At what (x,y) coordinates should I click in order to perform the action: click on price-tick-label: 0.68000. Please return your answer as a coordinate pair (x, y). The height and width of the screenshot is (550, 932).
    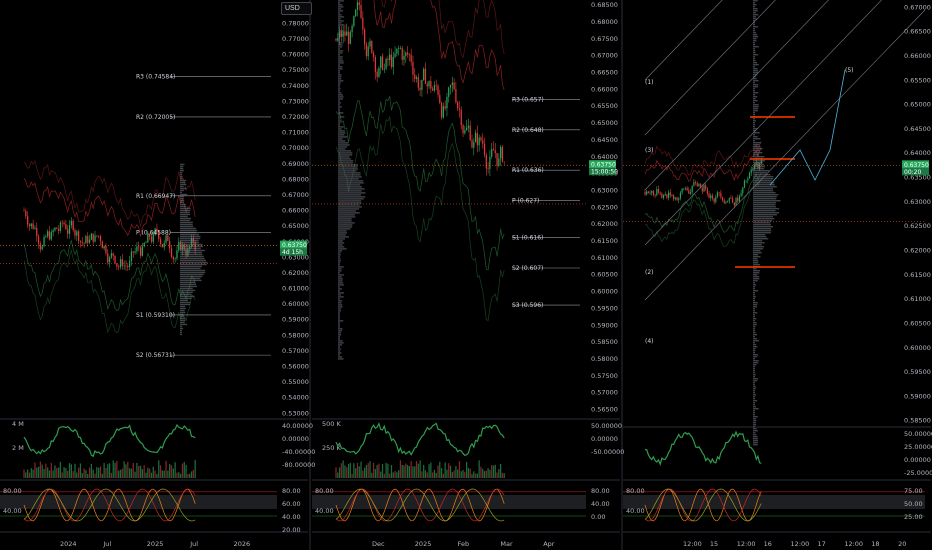
    Looking at the image, I should click on (295, 179).